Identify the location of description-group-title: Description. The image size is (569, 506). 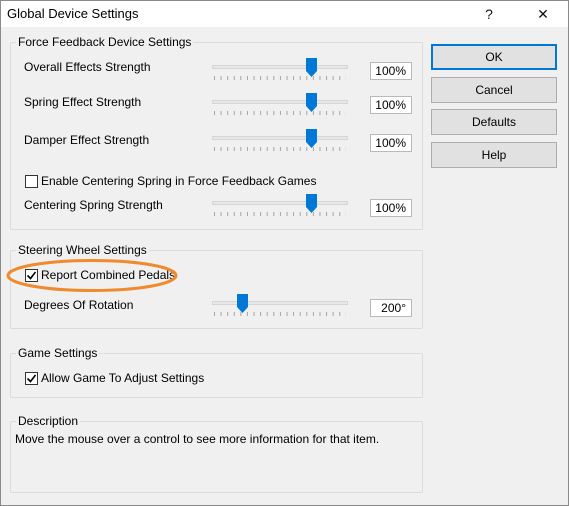
(48, 421).